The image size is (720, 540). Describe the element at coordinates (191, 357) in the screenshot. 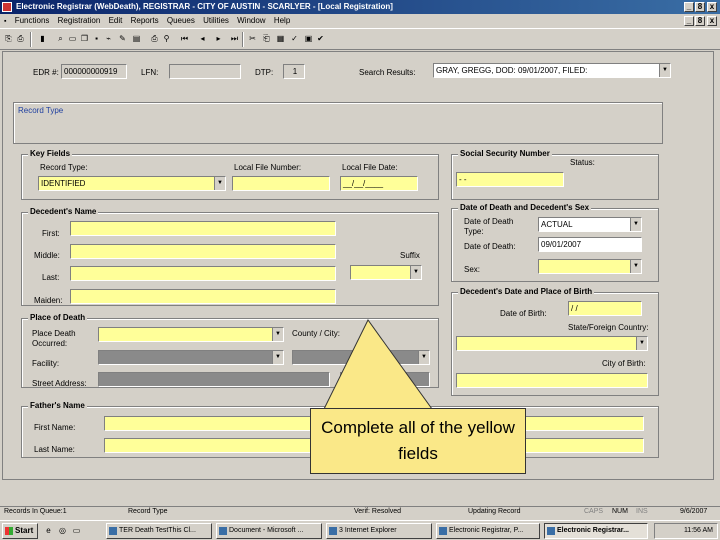

I see `facility-dropdown: ▼` at that location.